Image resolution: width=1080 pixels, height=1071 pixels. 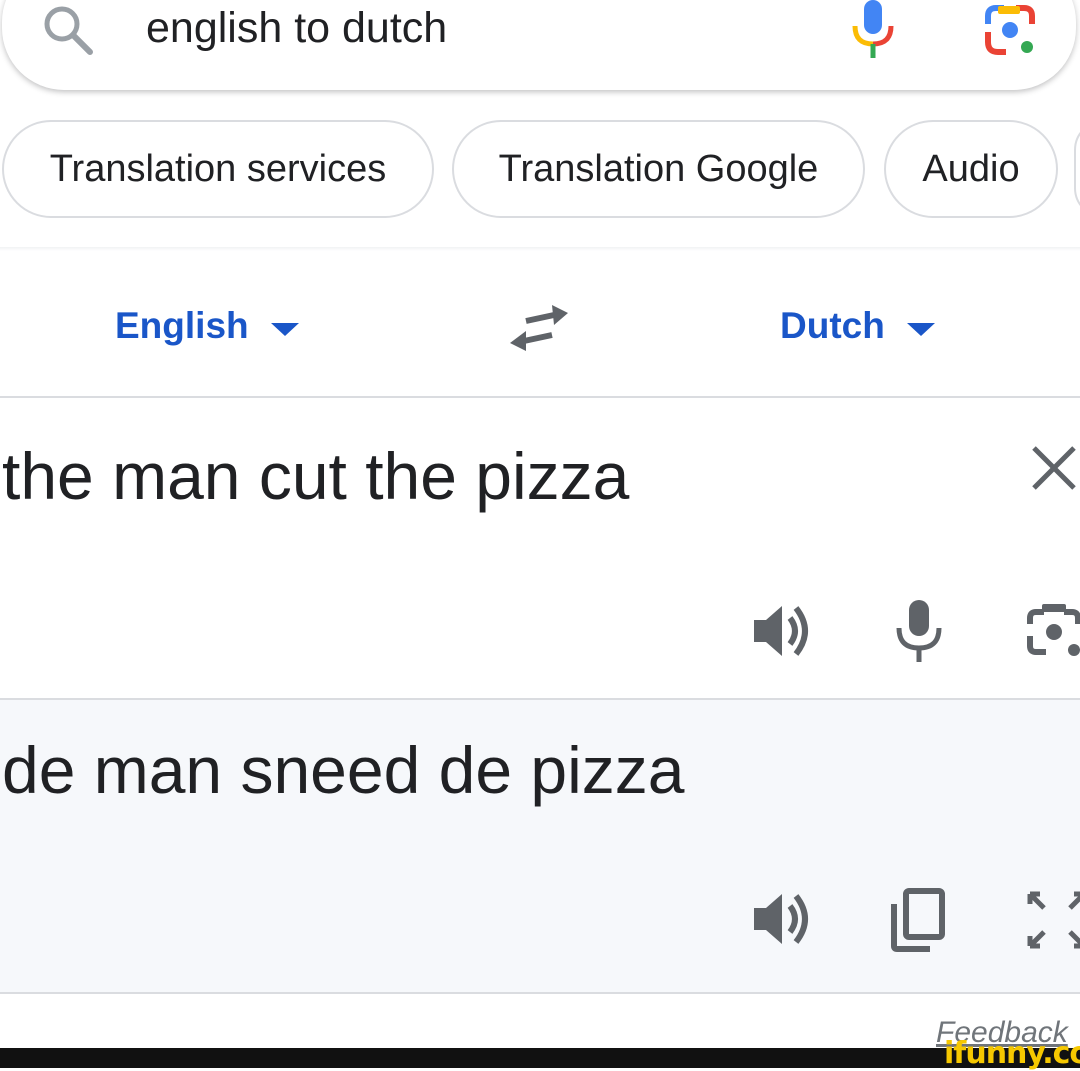 I want to click on source-text-input: the man cut the pizza, so click(x=315, y=476).